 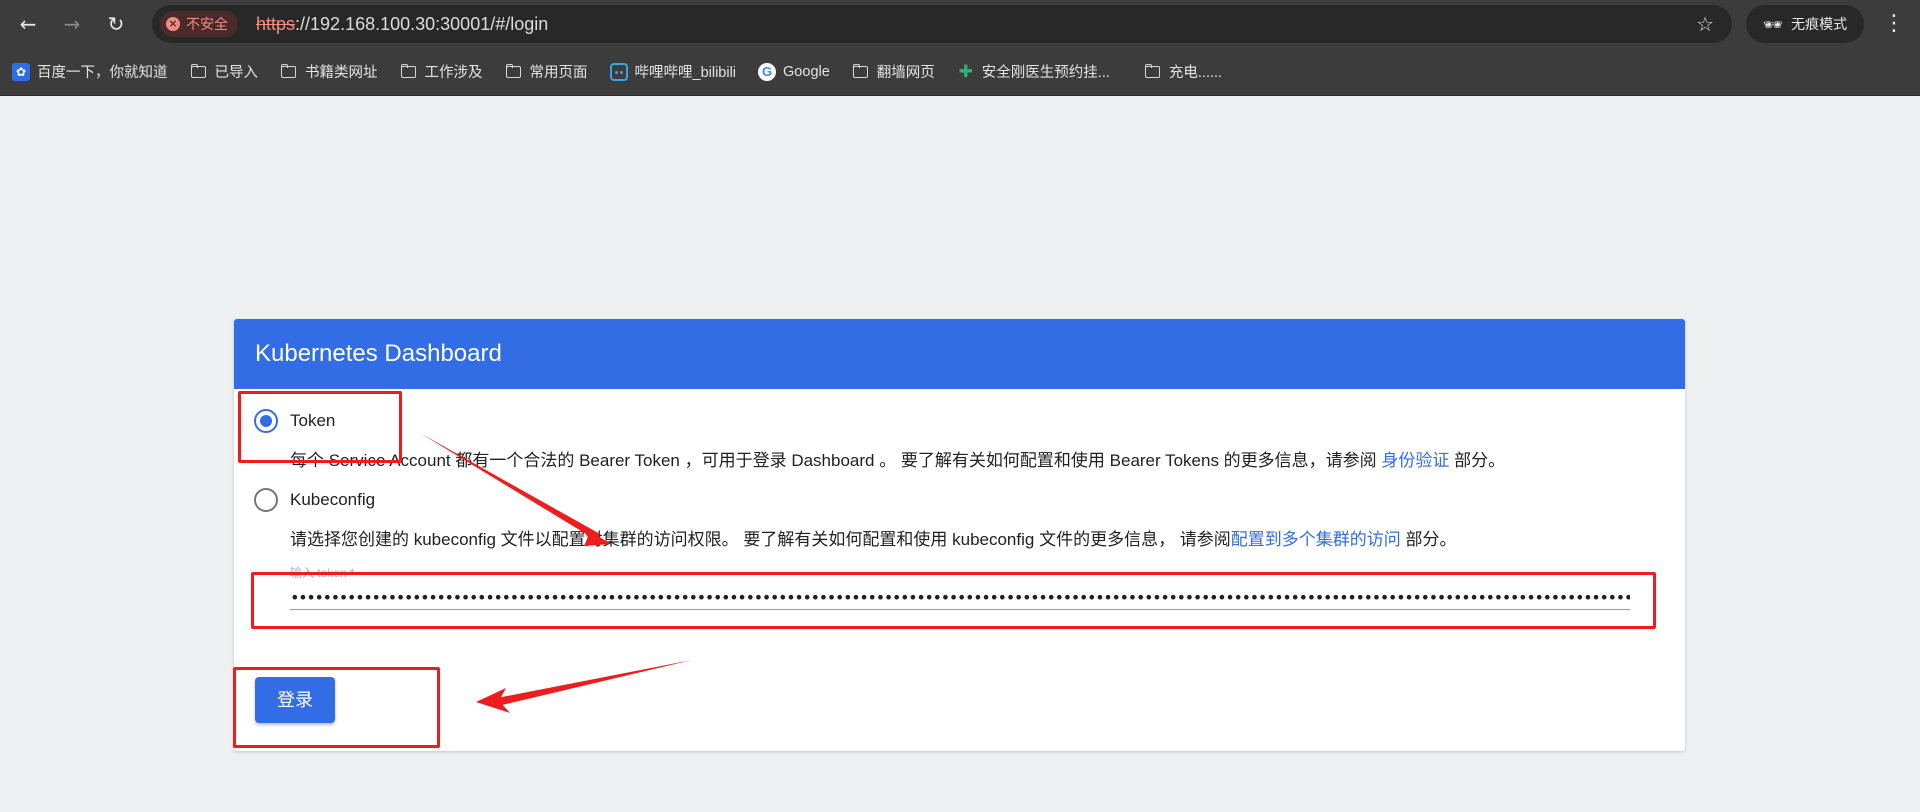 I want to click on incognito-indicator: 🕶 无痕模式, so click(x=1805, y=24).